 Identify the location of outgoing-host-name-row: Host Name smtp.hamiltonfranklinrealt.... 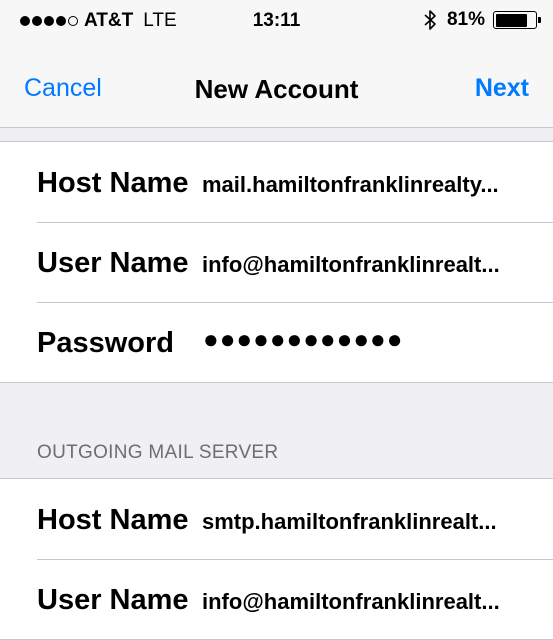
(276, 519).